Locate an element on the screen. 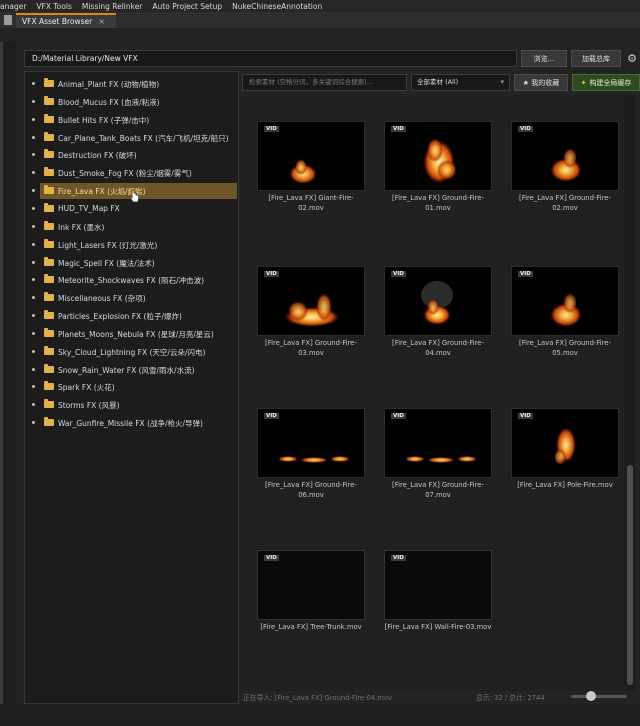 The image size is (640, 726). asset-card: VID [Fire_Lava FX] Wall-Fire-03.mov is located at coordinates (438, 608).